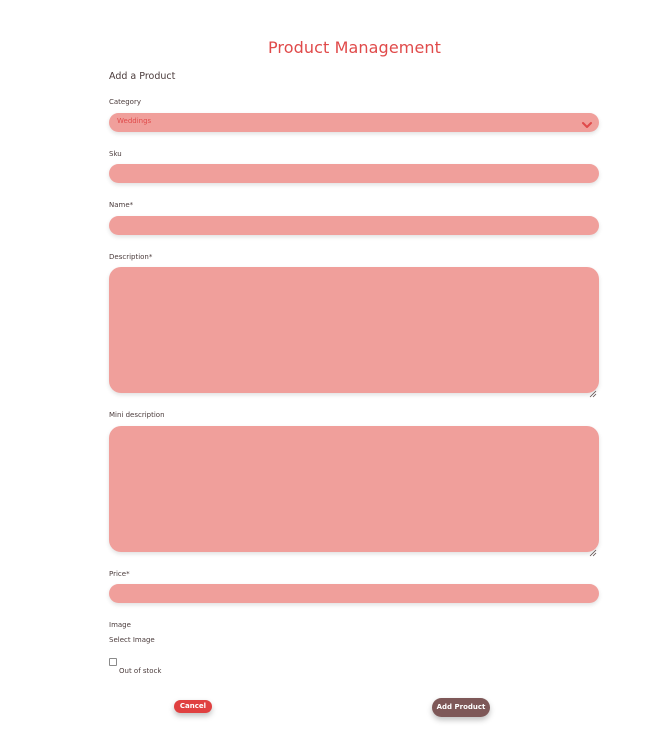 Image resolution: width=651 pixels, height=744 pixels. What do you see at coordinates (193, 706) in the screenshot?
I see `cancel-button: Cancel` at bounding box center [193, 706].